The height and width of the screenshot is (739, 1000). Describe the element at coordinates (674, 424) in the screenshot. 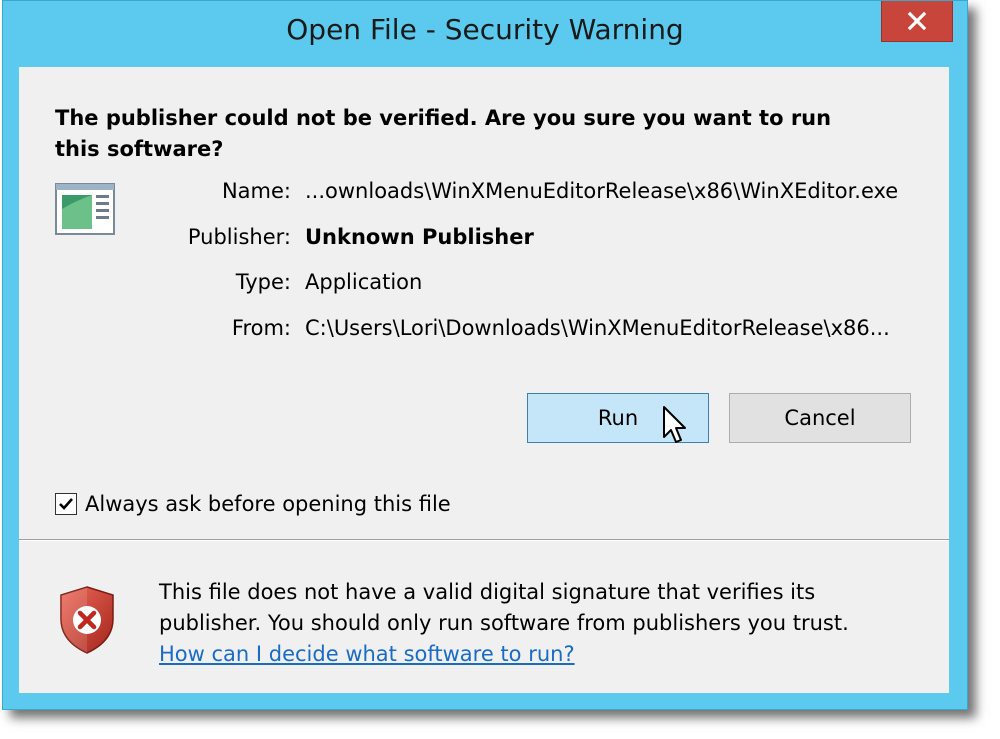

I see `mouse-pointer-icon` at that location.